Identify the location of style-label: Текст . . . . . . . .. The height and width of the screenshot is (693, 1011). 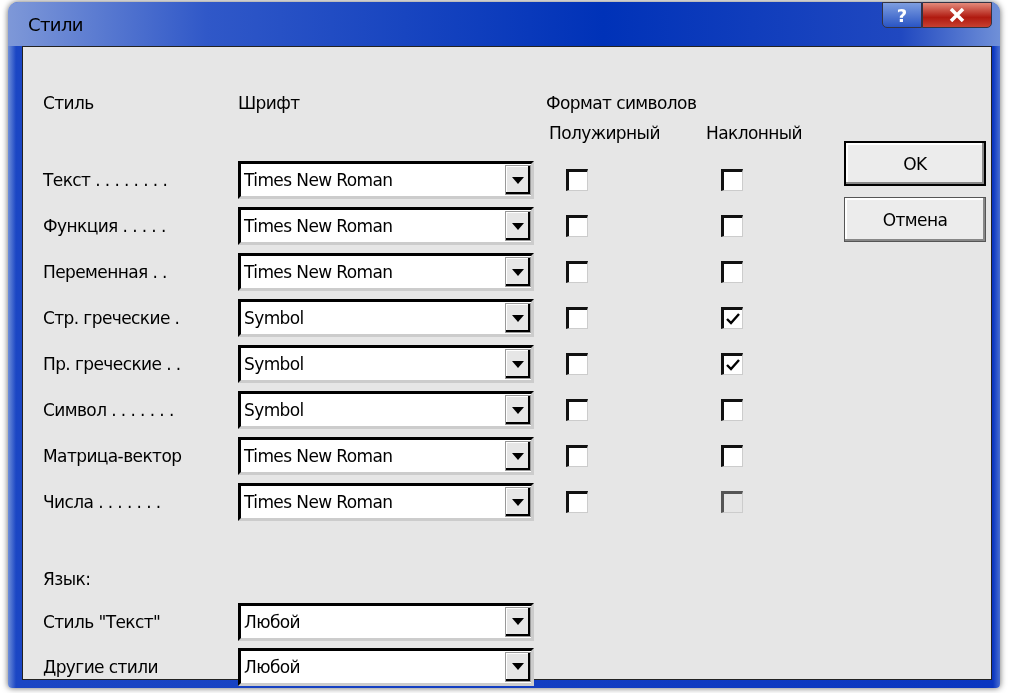
(106, 180).